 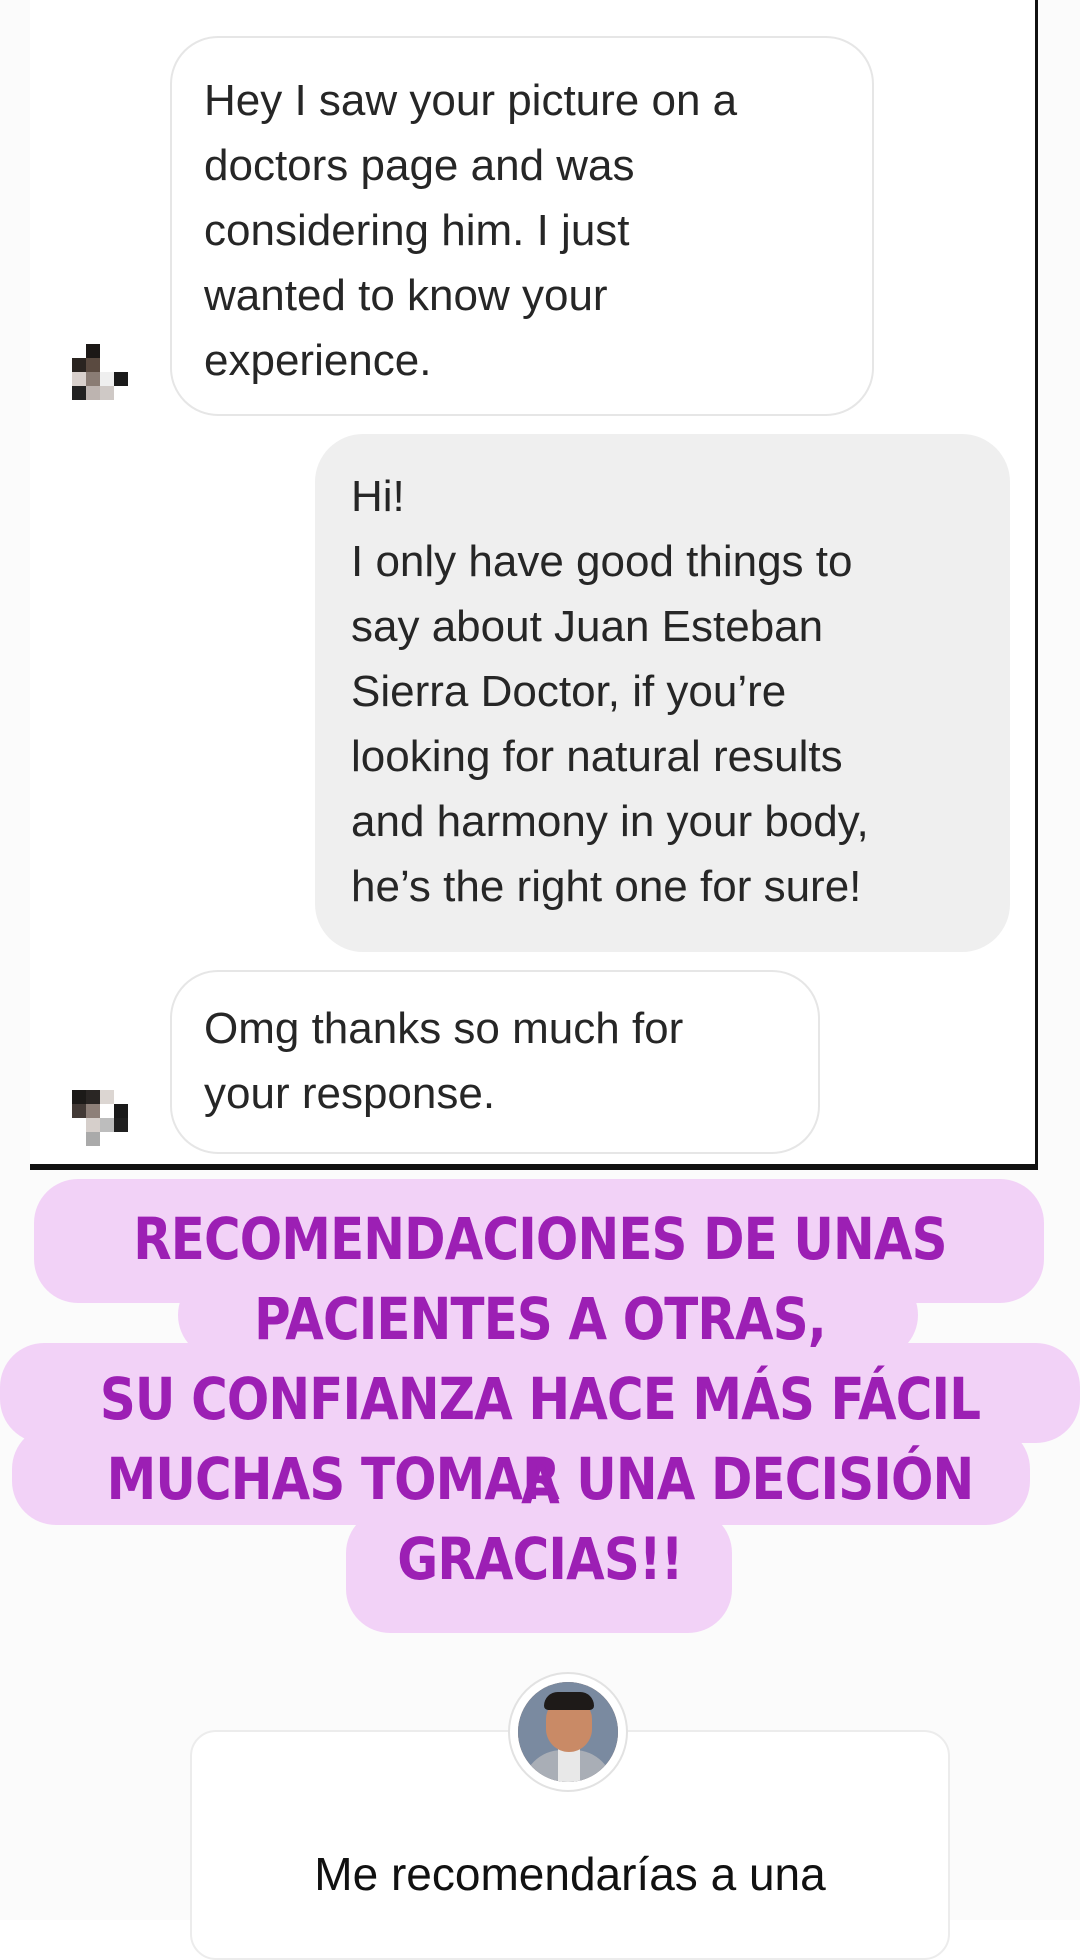 What do you see at coordinates (540, 1559) in the screenshot?
I see `caption-line-5: GRACIAS!!` at bounding box center [540, 1559].